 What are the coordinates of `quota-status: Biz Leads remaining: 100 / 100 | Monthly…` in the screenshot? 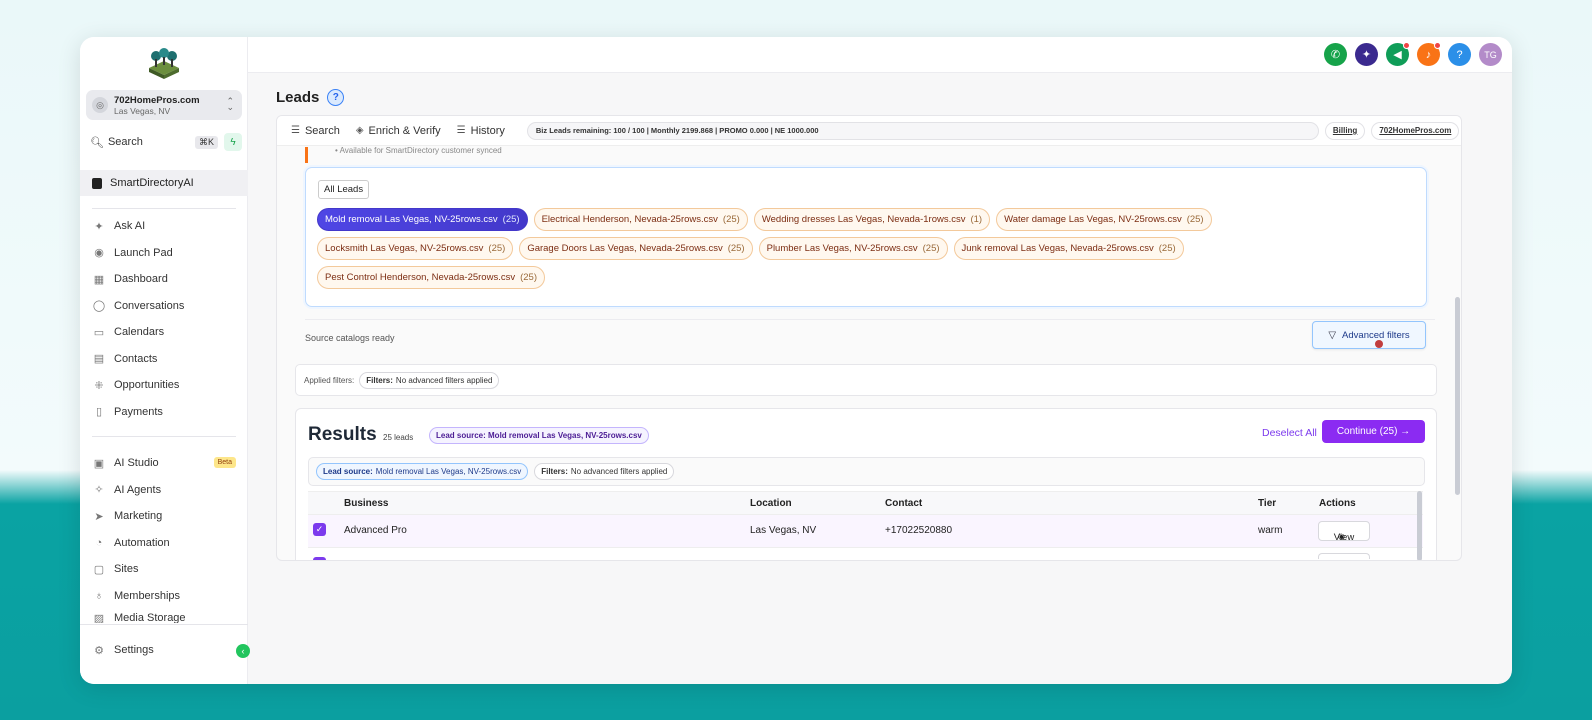 It's located at (922, 130).